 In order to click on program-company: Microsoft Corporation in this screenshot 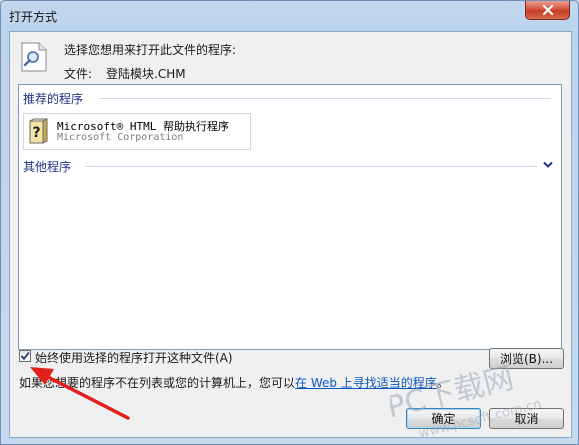, I will do `click(120, 137)`.